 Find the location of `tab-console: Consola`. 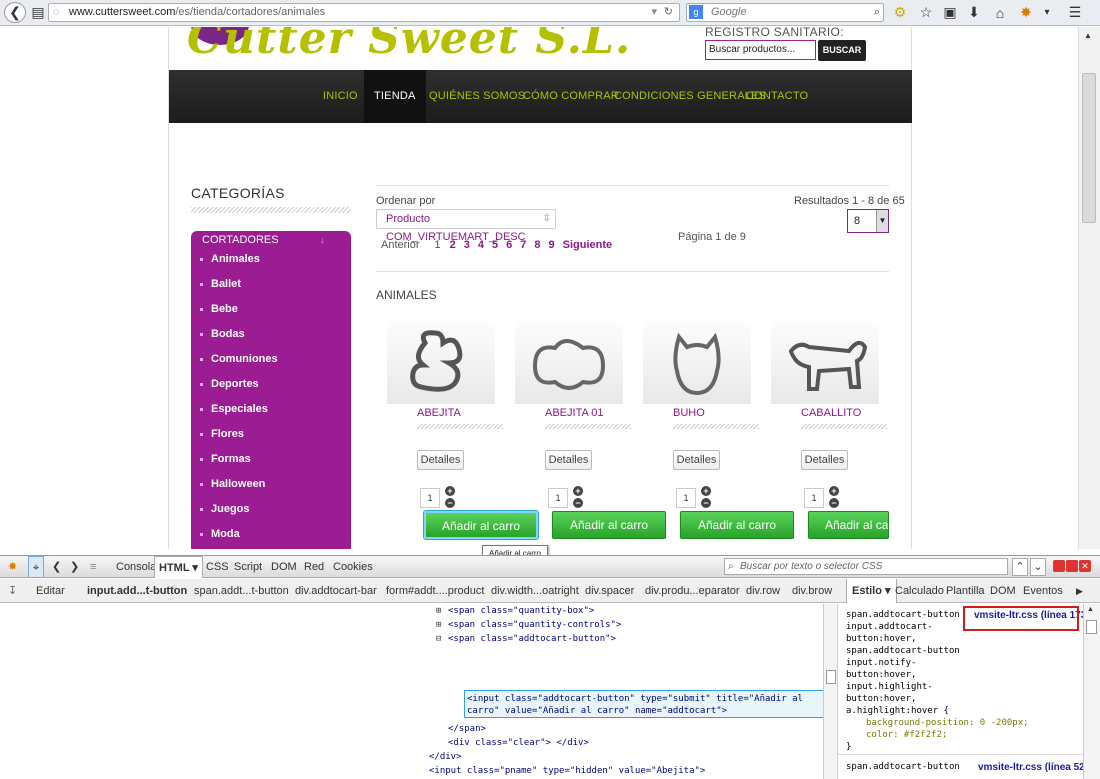

tab-console: Consola is located at coordinates (136, 567).